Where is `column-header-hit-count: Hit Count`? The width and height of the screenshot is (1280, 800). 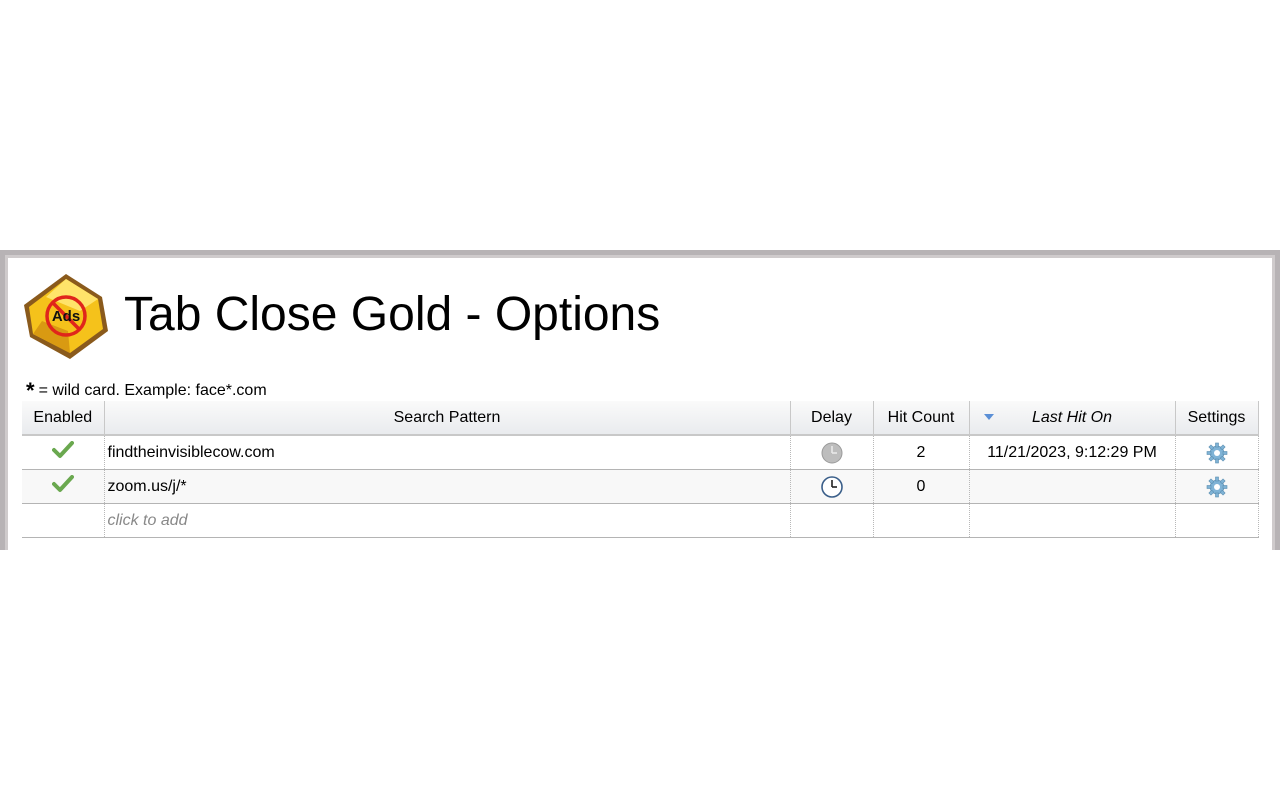
column-header-hit-count: Hit Count is located at coordinates (921, 418).